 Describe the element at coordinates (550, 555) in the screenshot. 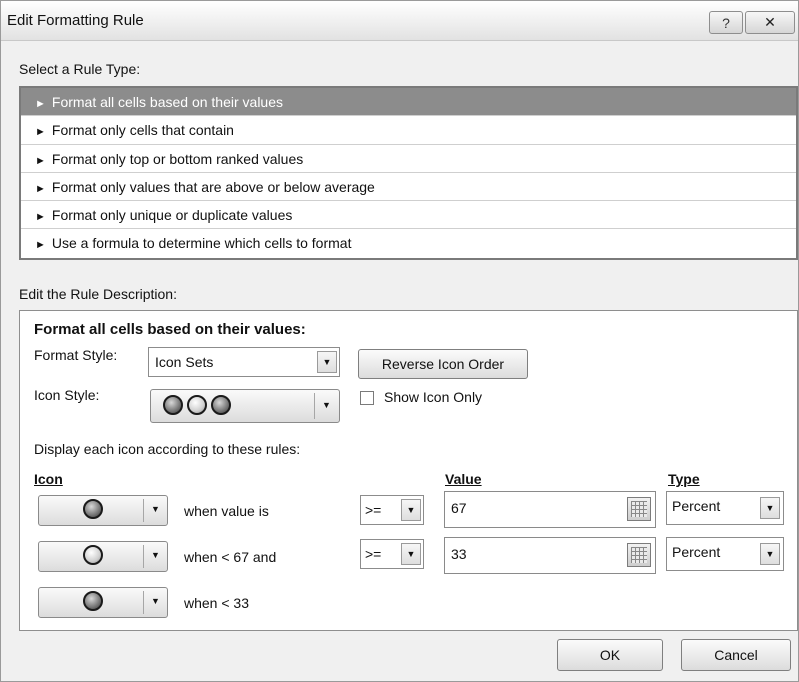

I see `rule-2-value-input: 33` at that location.